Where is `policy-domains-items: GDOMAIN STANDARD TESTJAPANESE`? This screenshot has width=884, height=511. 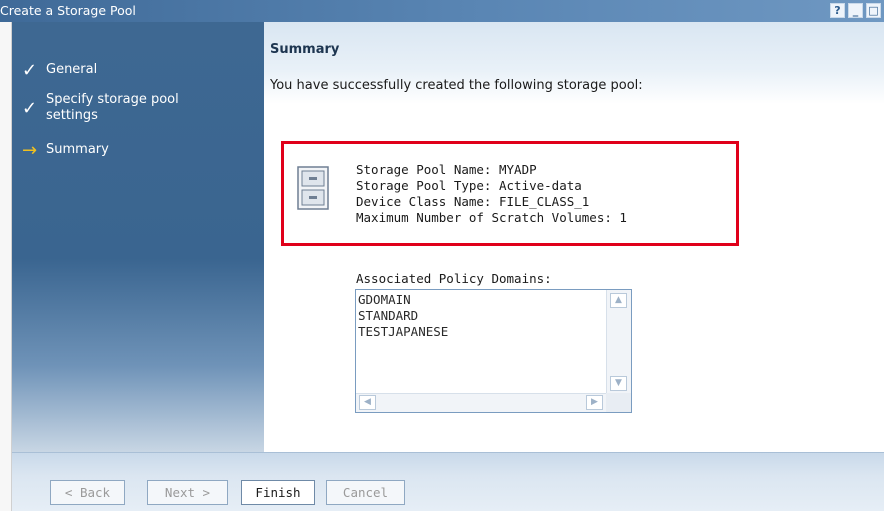
policy-domains-items: GDOMAIN STANDARD TESTJAPANESE is located at coordinates (403, 316).